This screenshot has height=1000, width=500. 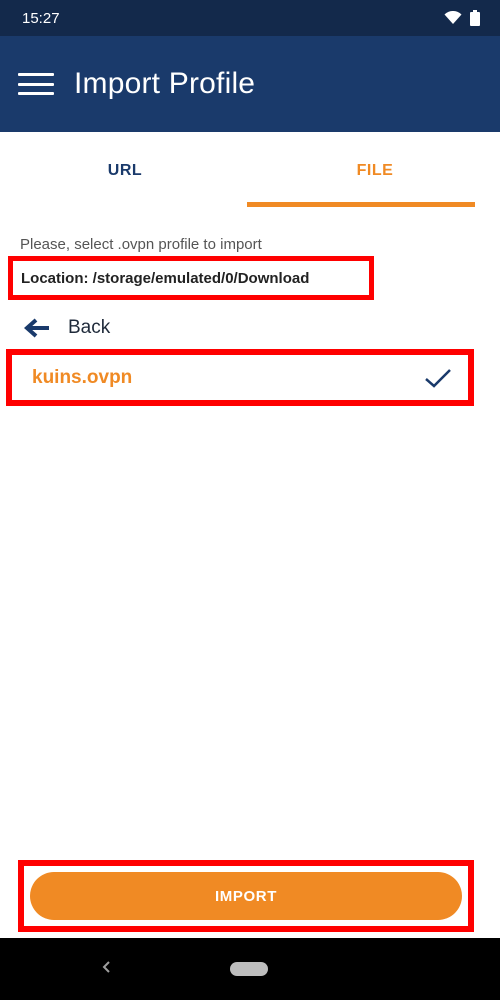 I want to click on tab-url: URL, so click(x=125, y=171).